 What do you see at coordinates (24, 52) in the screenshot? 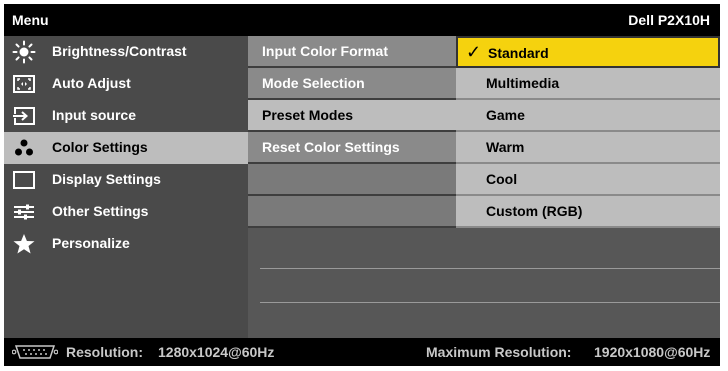
I see `sun-icon` at bounding box center [24, 52].